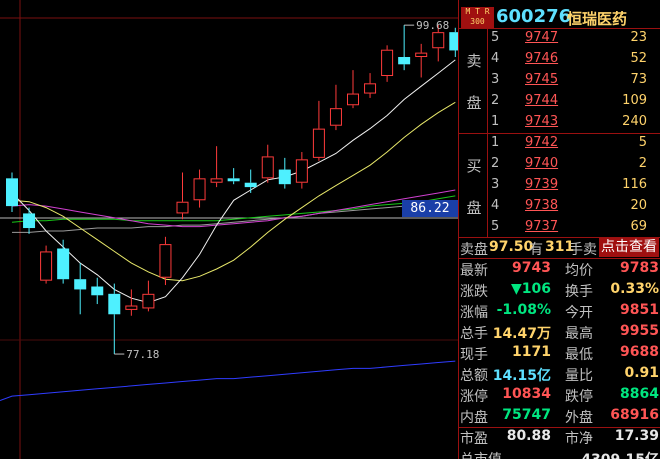  Describe the element at coordinates (639, 310) in the screenshot. I see `stat-value: 9851` at that location.